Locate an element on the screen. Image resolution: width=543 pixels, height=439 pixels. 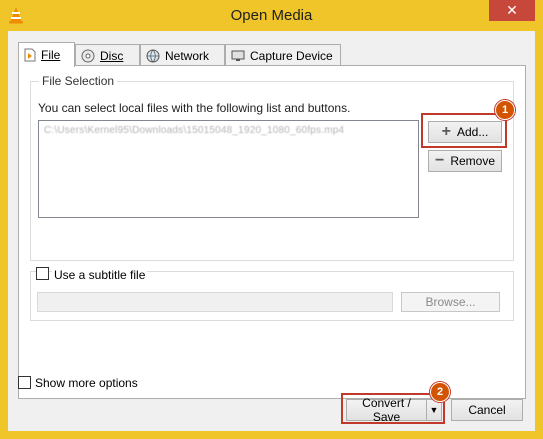
tab-capture-device: Capture Device is located at coordinates (283, 55).